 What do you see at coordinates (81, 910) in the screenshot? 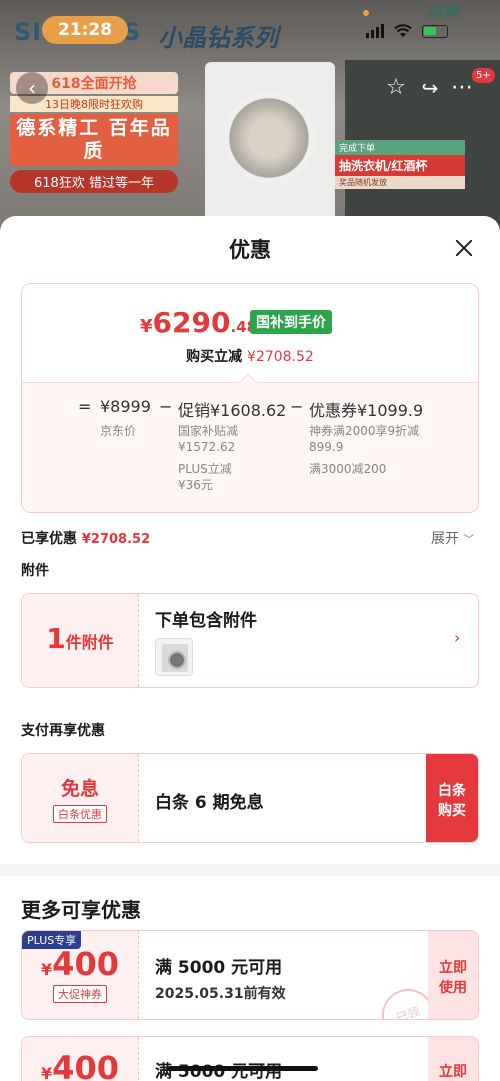
I see `more-discounts-title: 更多可享优惠` at bounding box center [81, 910].